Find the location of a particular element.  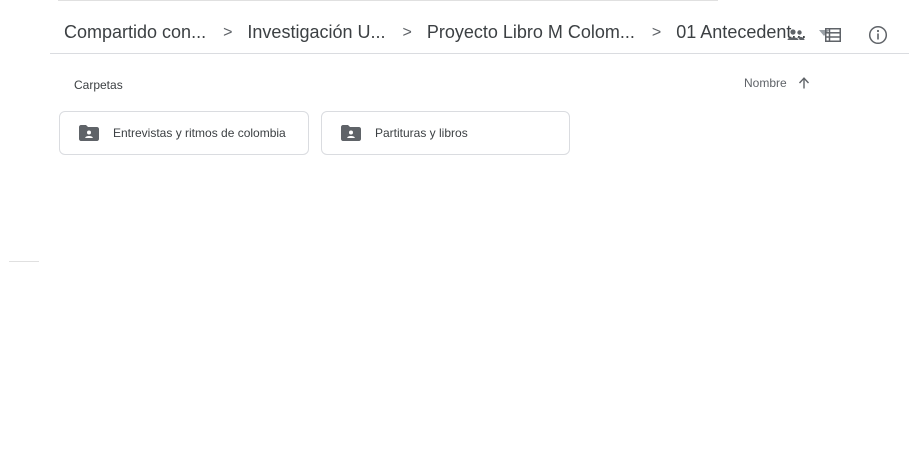

folder-card-entrevistas: Entrevistas y ritmos de colombia is located at coordinates (184, 133).